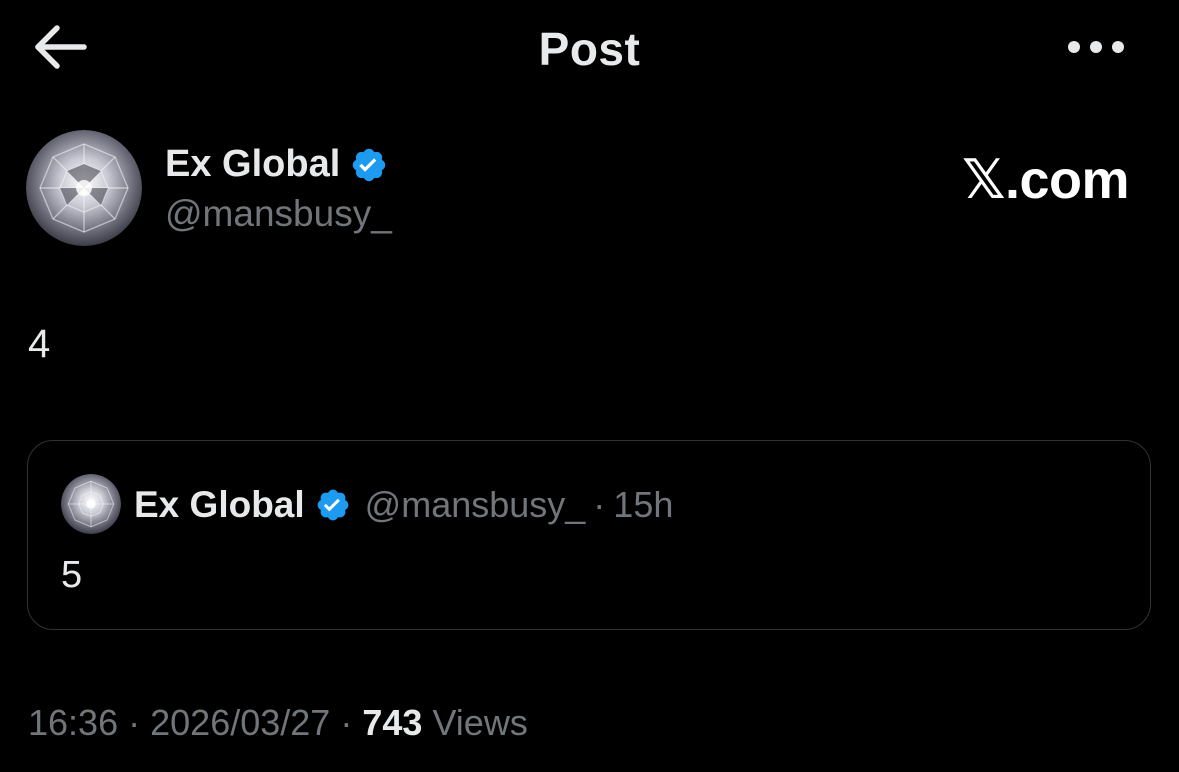 This screenshot has height=772, width=1179. I want to click on author-avatar, so click(84, 188).